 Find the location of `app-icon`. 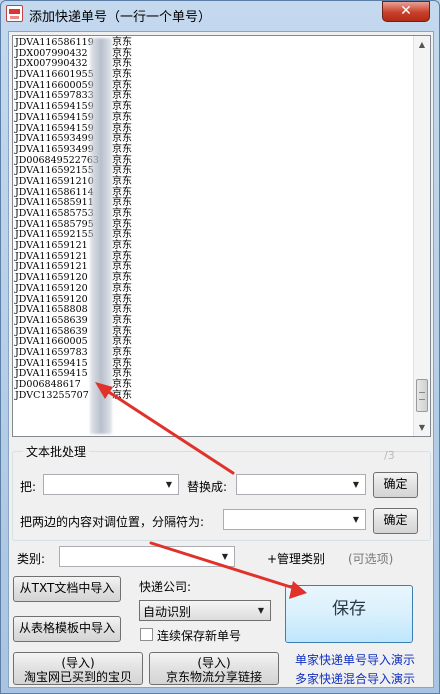

app-icon is located at coordinates (14, 13).